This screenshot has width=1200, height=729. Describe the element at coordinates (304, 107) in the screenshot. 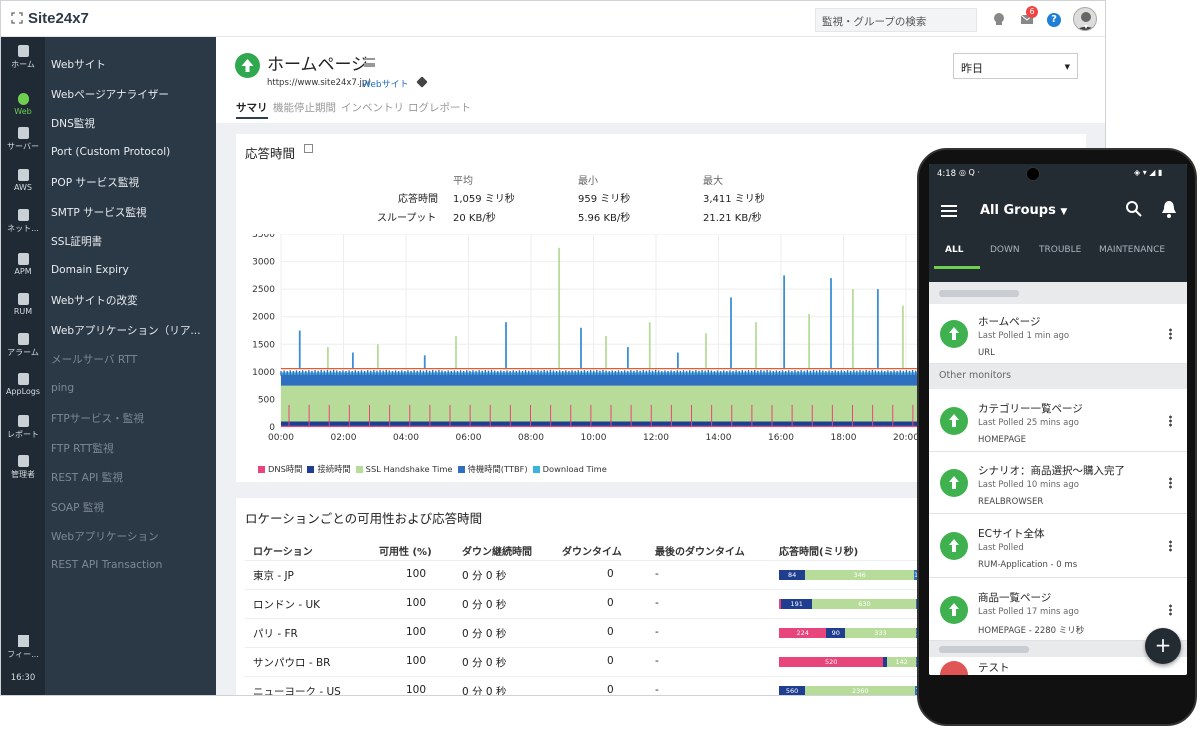

I see `tab-outages: 機能停止期間` at that location.